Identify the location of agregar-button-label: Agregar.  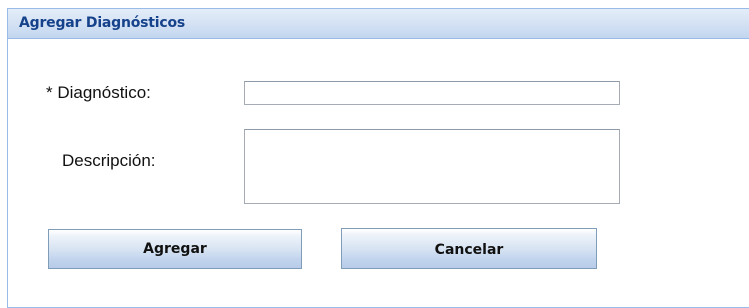
(175, 249).